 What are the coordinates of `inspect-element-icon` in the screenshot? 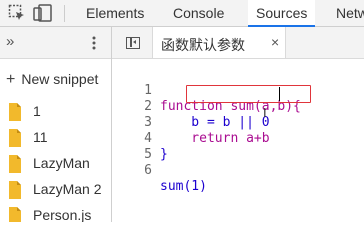 It's located at (17, 15).